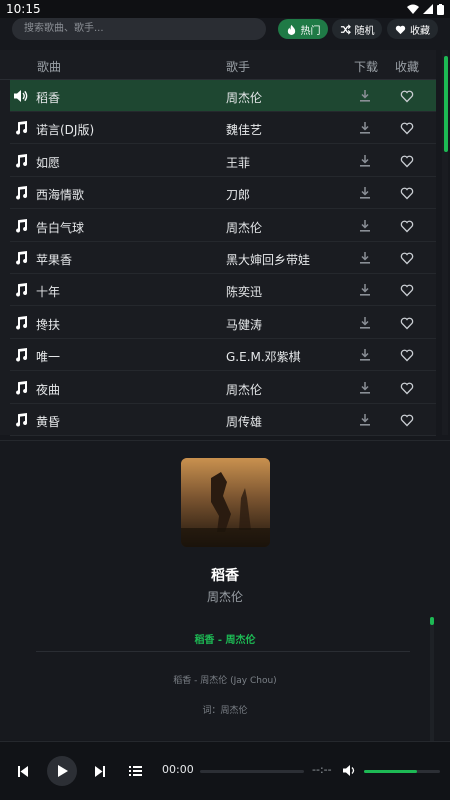  What do you see at coordinates (310, 31) in the screenshot?
I see `hot-filter-label: 热门` at bounding box center [310, 31].